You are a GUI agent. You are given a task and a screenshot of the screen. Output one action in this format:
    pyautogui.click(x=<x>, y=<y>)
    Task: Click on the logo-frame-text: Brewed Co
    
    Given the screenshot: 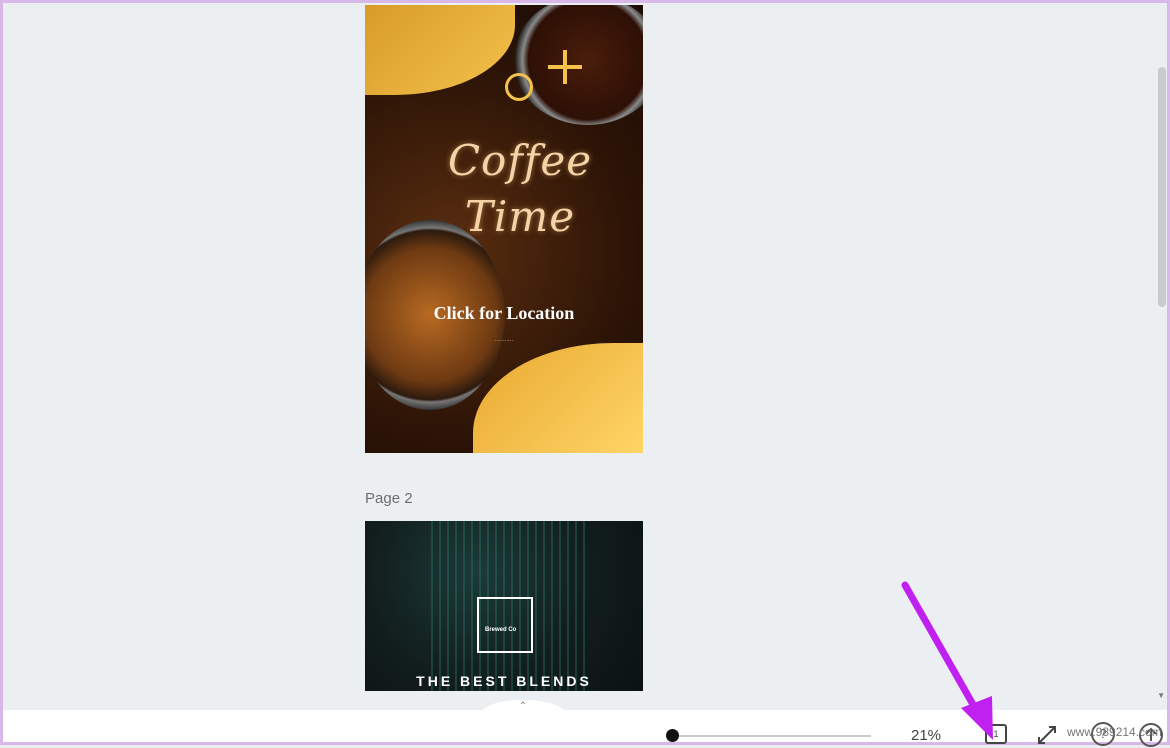 What is the action you would take?
    pyautogui.click(x=501, y=630)
    